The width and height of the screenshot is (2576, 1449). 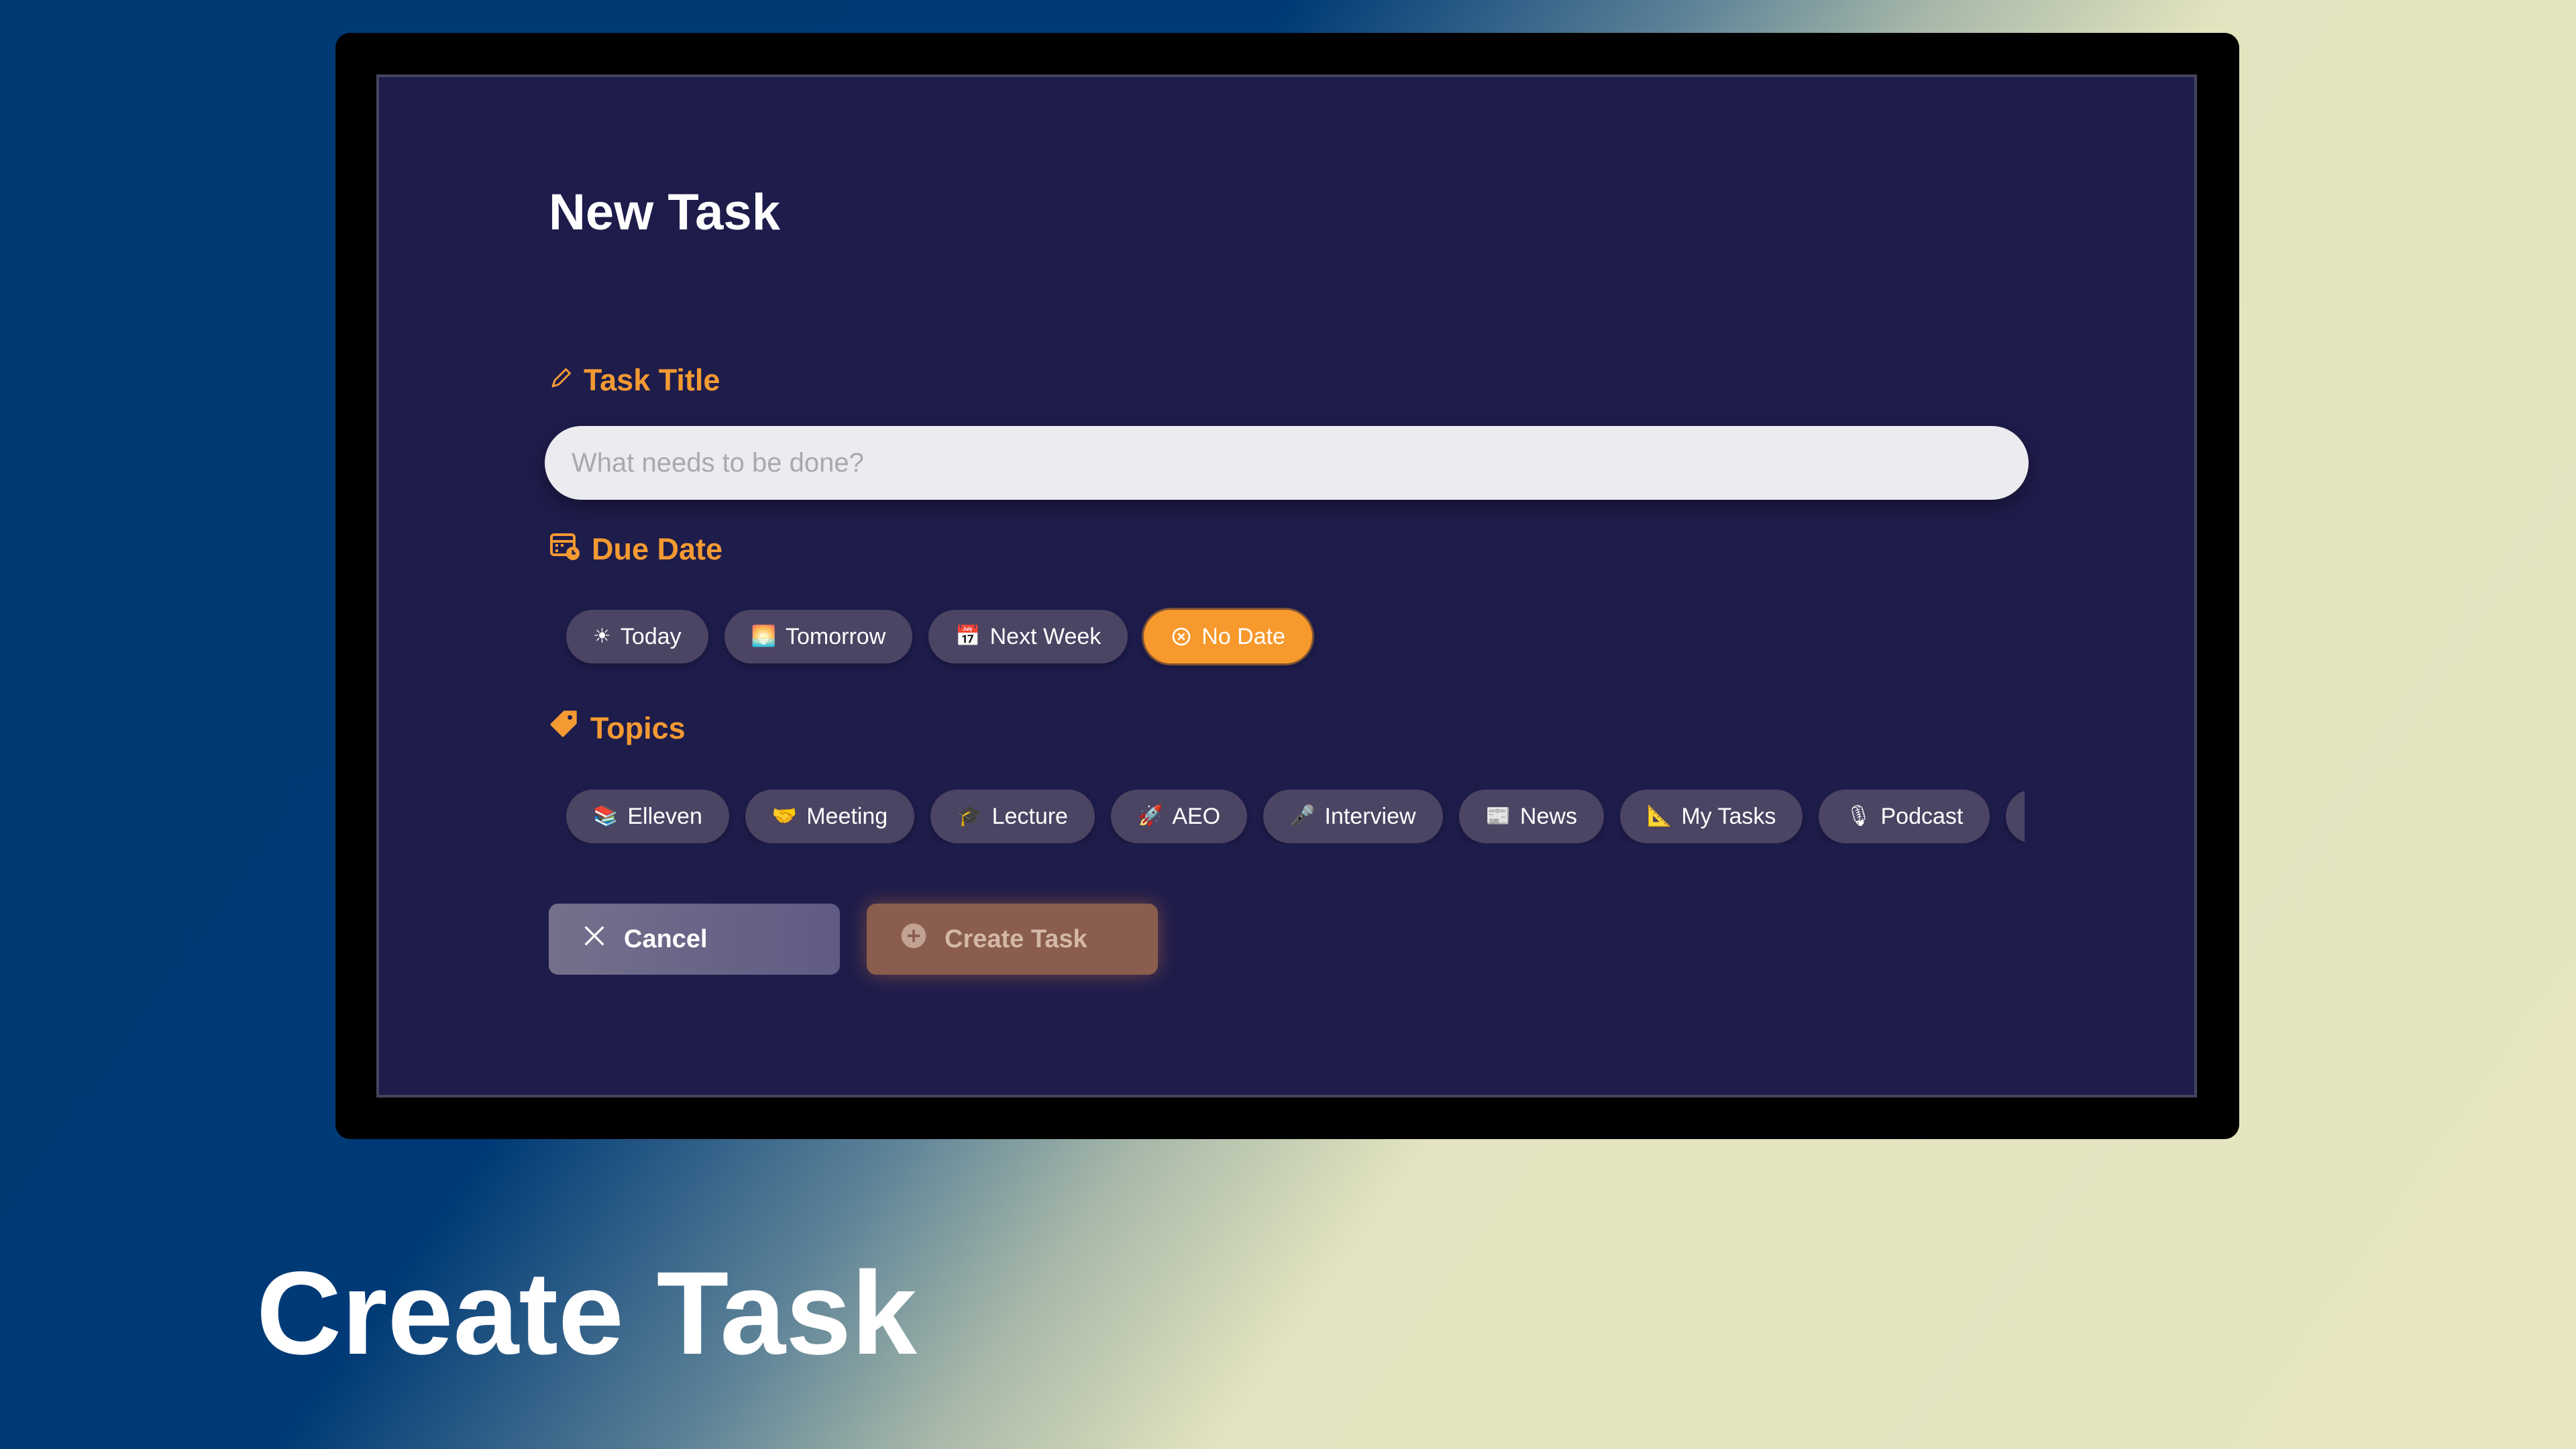 What do you see at coordinates (664, 212) in the screenshot?
I see `dialog-title: New Task` at bounding box center [664, 212].